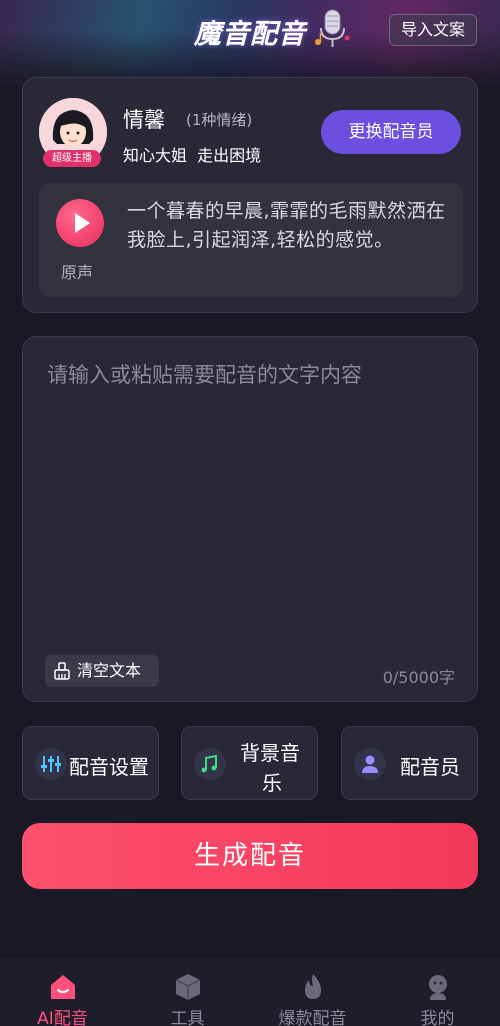 This screenshot has width=500, height=1026. Describe the element at coordinates (204, 375) in the screenshot. I see `script-placeholder: 请输入或粘贴需要配音的文字内容` at that location.